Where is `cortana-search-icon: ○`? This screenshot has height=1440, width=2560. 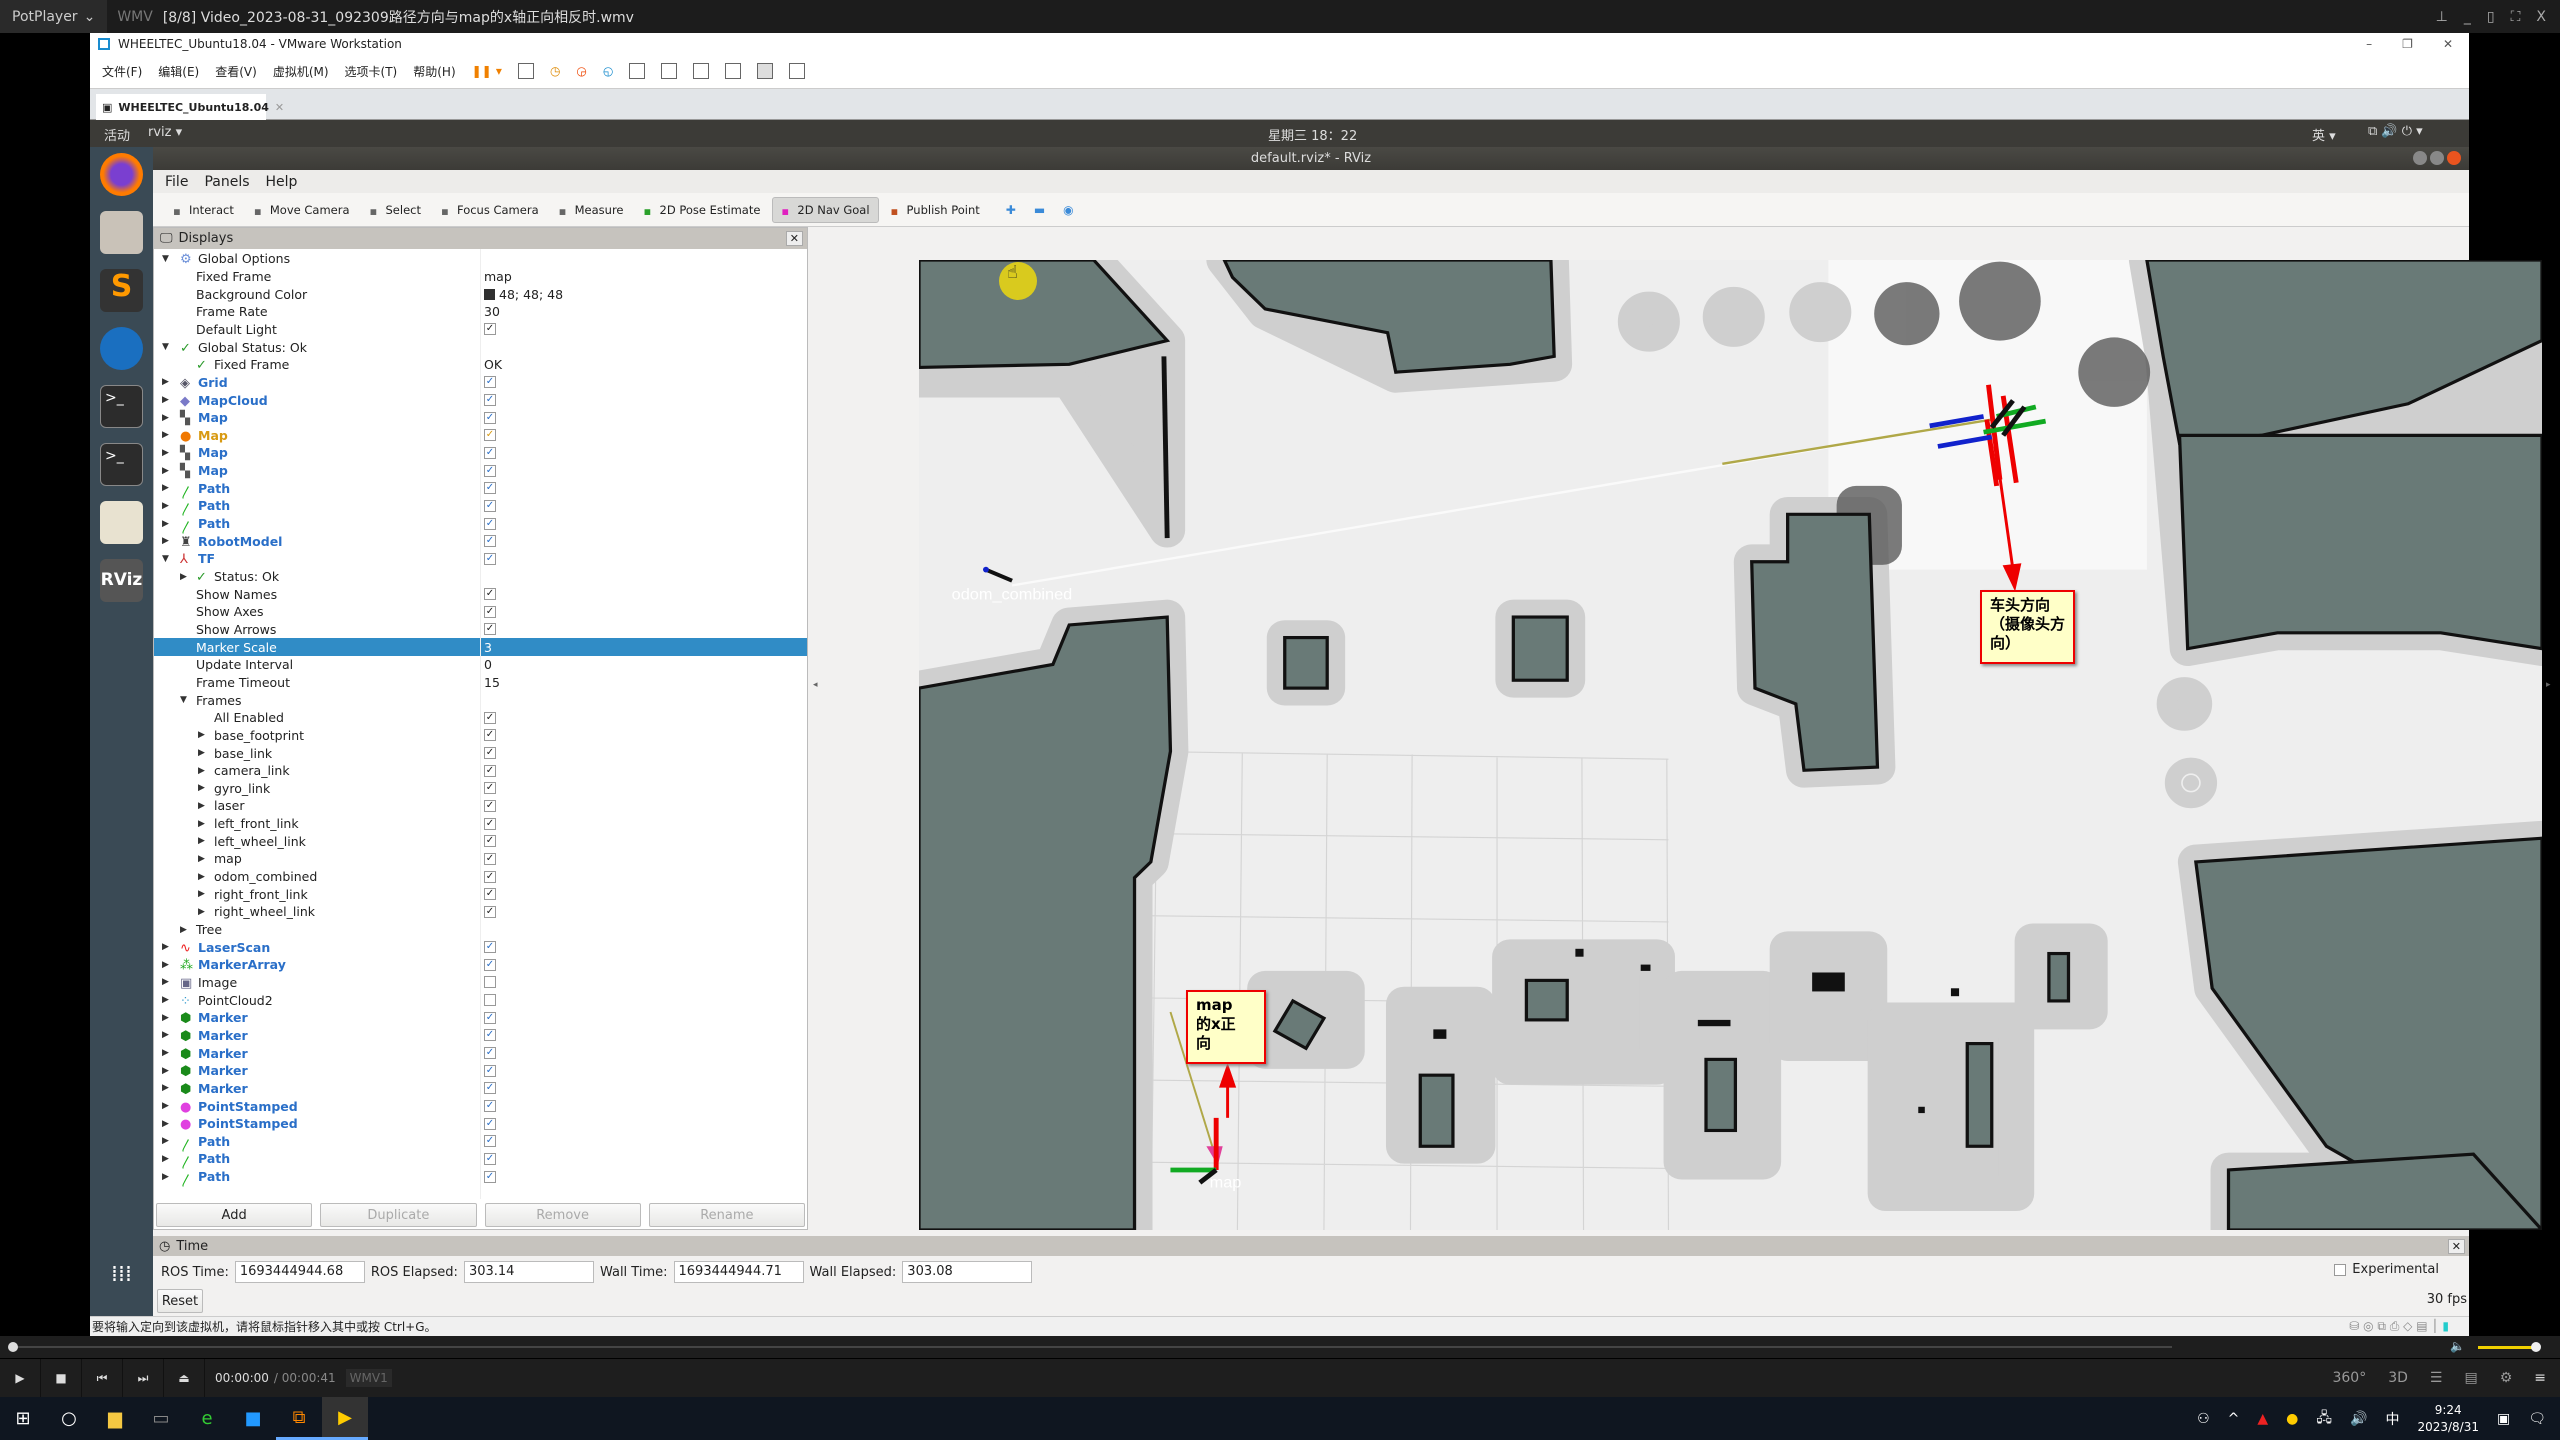 cortana-search-icon: ○ is located at coordinates (69, 1418).